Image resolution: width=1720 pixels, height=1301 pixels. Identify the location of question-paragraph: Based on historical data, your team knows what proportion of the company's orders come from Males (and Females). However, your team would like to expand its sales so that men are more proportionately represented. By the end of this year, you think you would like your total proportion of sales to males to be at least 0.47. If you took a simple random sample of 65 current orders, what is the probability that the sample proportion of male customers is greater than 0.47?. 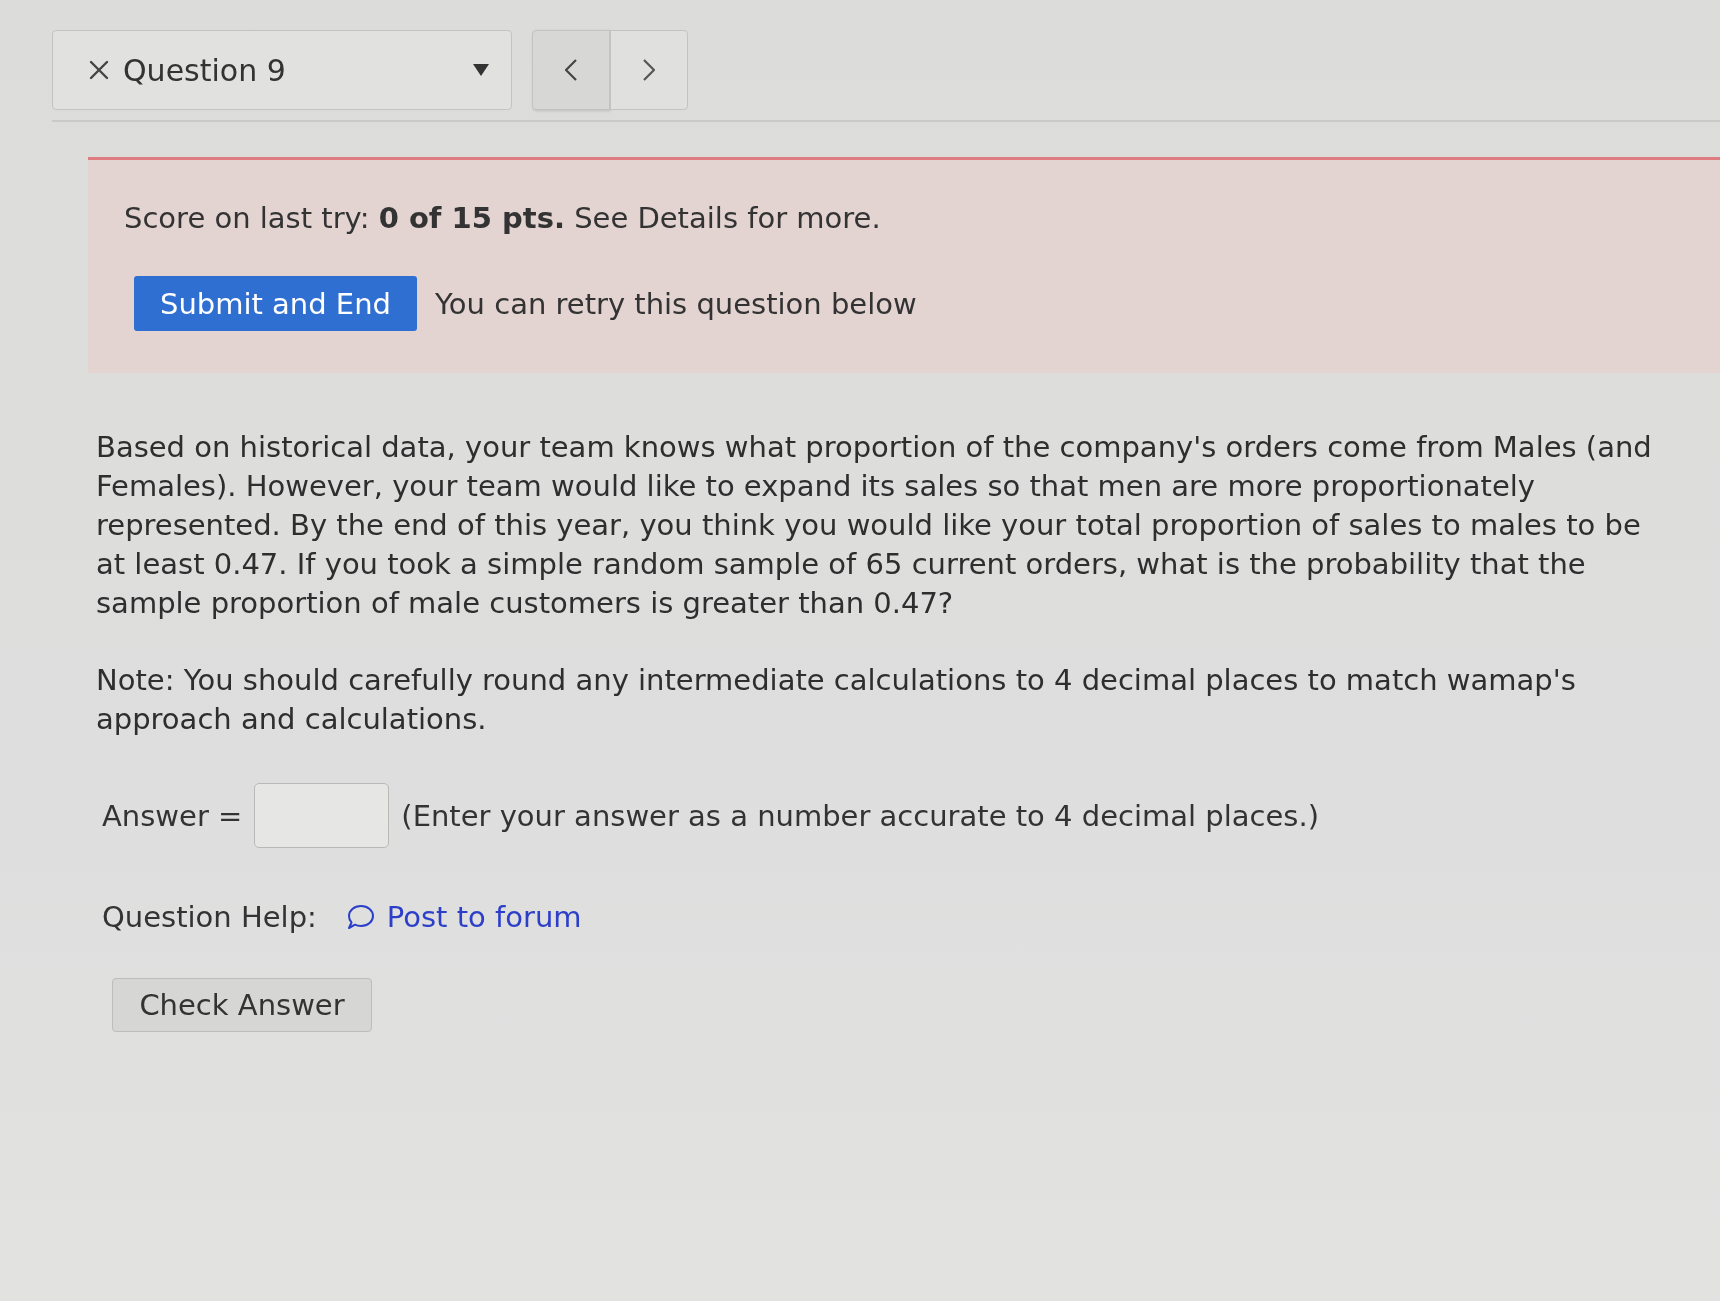
(874, 525).